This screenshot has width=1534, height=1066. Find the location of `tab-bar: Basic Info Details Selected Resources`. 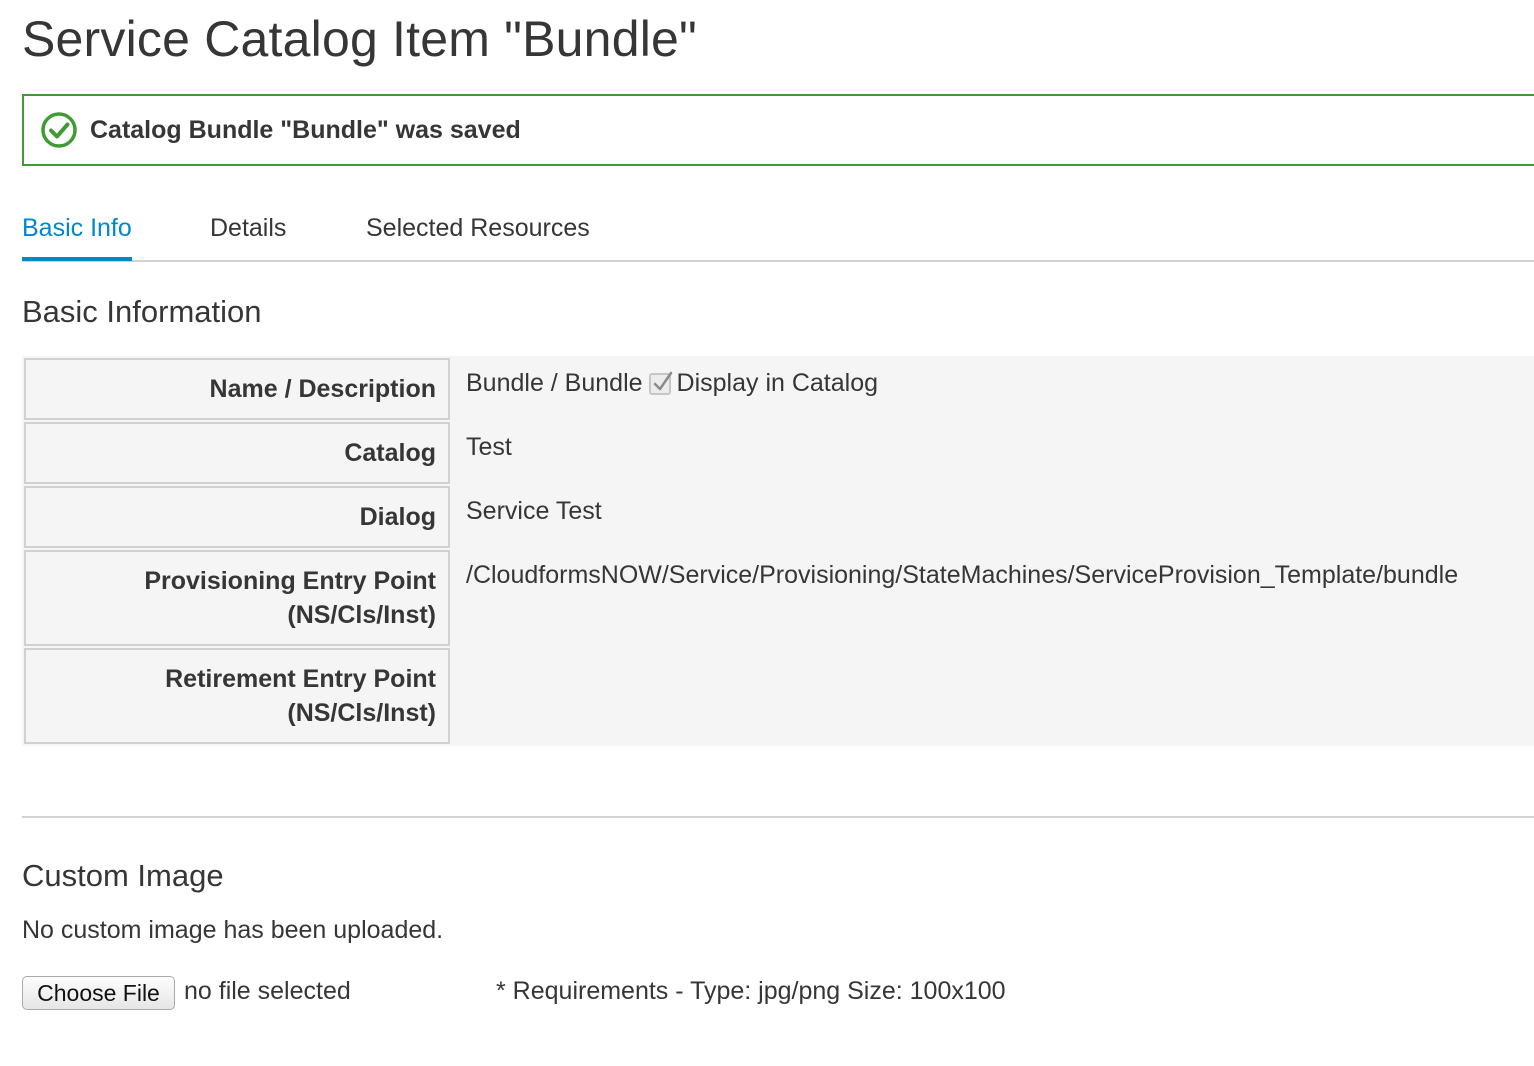

tab-bar: Basic Info Details Selected Resources is located at coordinates (778, 231).